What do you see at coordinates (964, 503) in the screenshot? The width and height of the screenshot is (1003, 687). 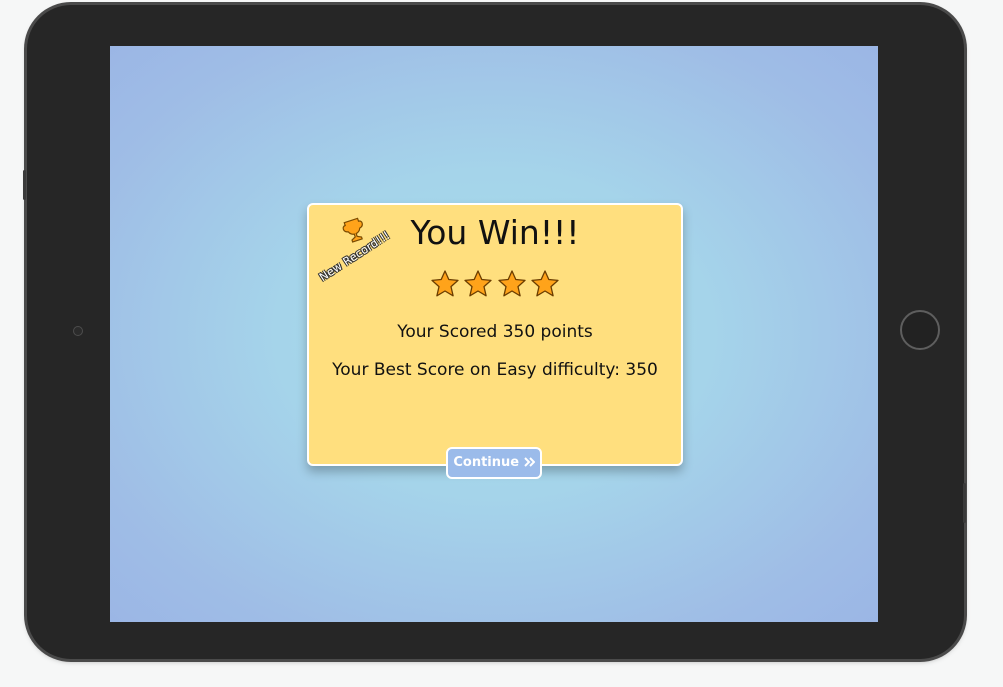 I see `tablet-side-button-right` at bounding box center [964, 503].